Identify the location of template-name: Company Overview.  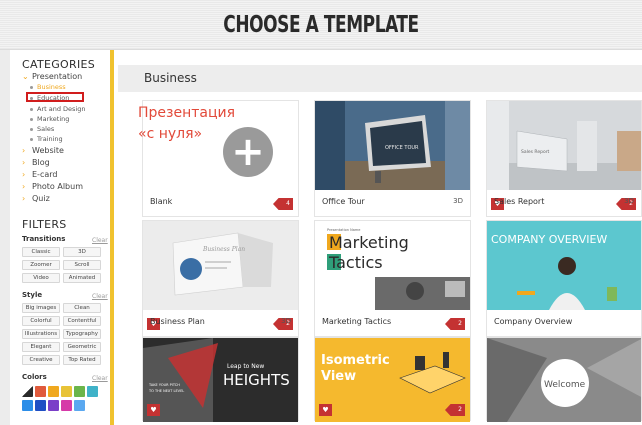
(533, 321).